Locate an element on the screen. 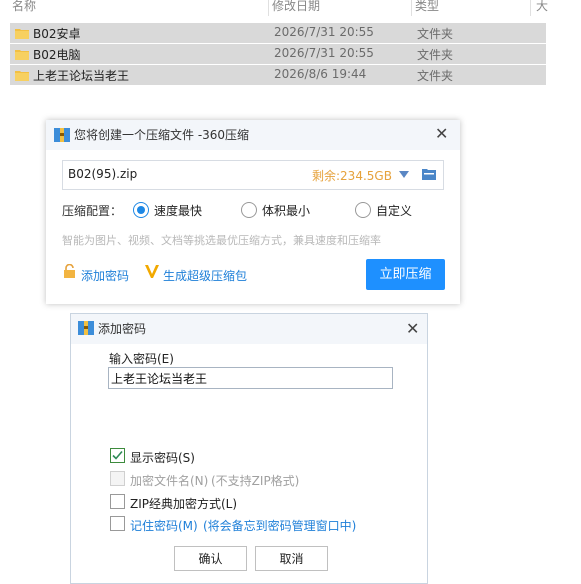 The height and width of the screenshot is (584, 581). compress-config-label: 压缩配置： is located at coordinates (92, 211).